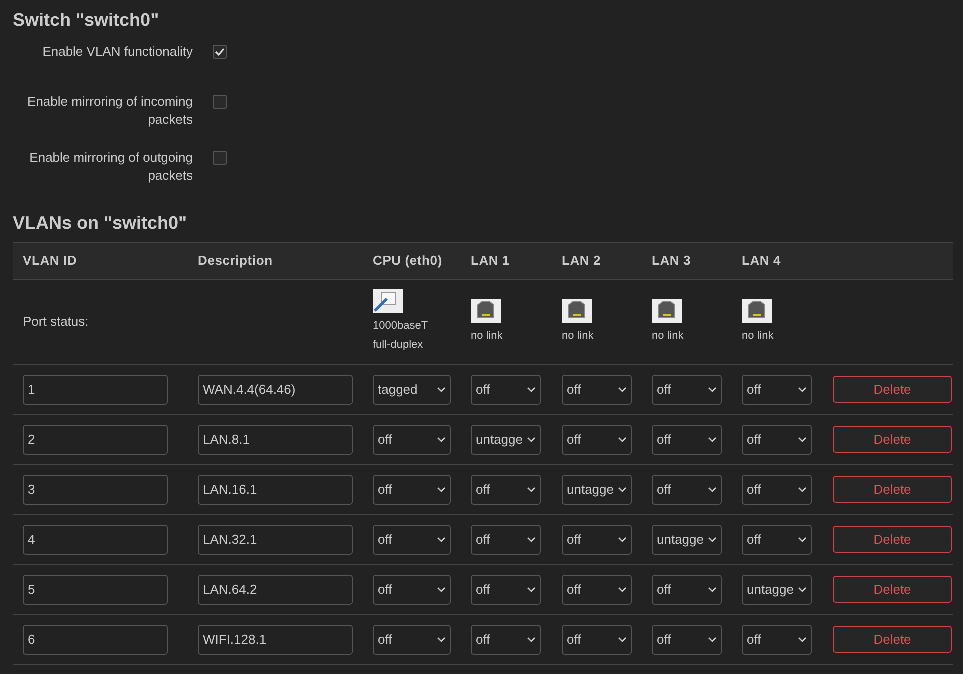 The width and height of the screenshot is (963, 674). Describe the element at coordinates (412, 389) in the screenshot. I see `port-mode-select: tagged` at that location.